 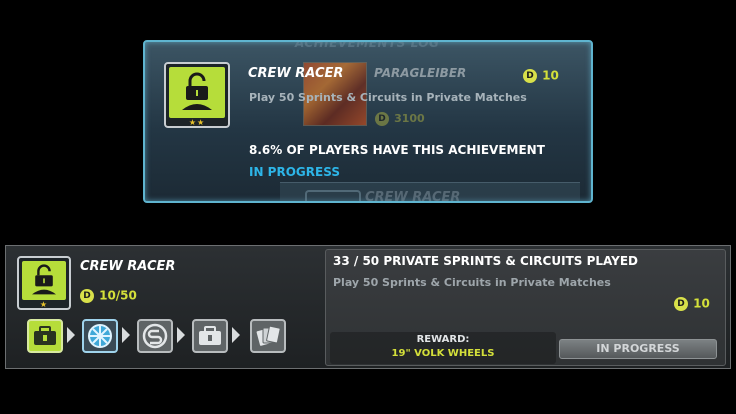 I want to click on step-wheel-current, so click(x=100, y=336).